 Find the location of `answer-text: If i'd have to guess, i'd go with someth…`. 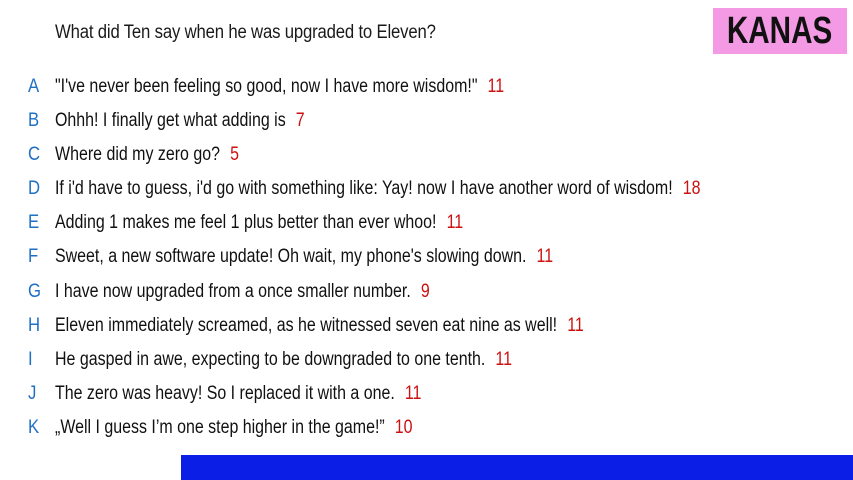

answer-text: If i'd have to guess, i'd go with someth… is located at coordinates (364, 188).